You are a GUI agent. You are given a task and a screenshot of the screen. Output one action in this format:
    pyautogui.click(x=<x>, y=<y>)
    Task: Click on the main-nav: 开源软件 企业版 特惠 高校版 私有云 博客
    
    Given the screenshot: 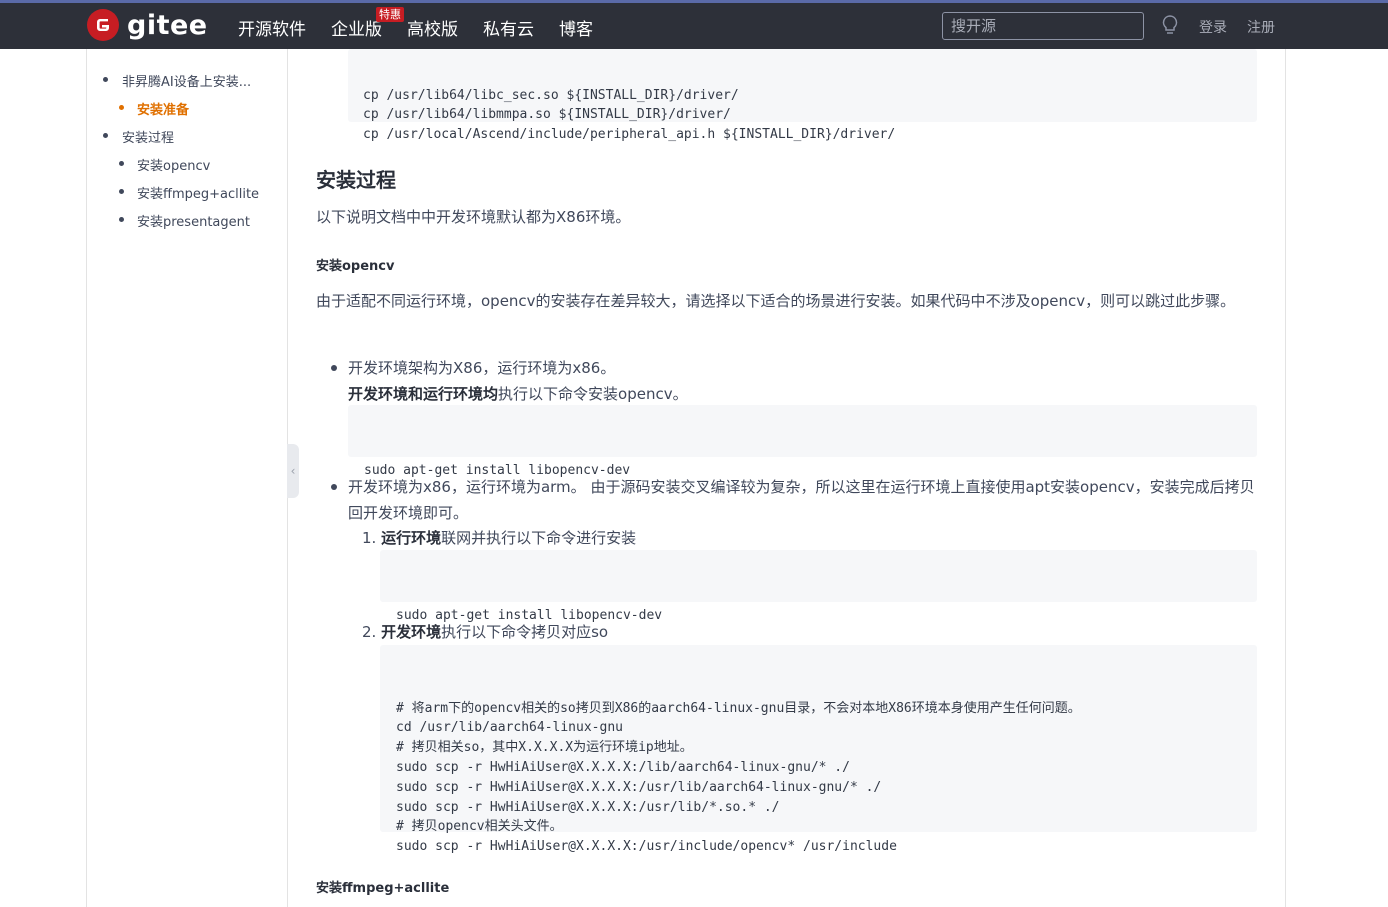 What is the action you would take?
    pyautogui.click(x=428, y=23)
    